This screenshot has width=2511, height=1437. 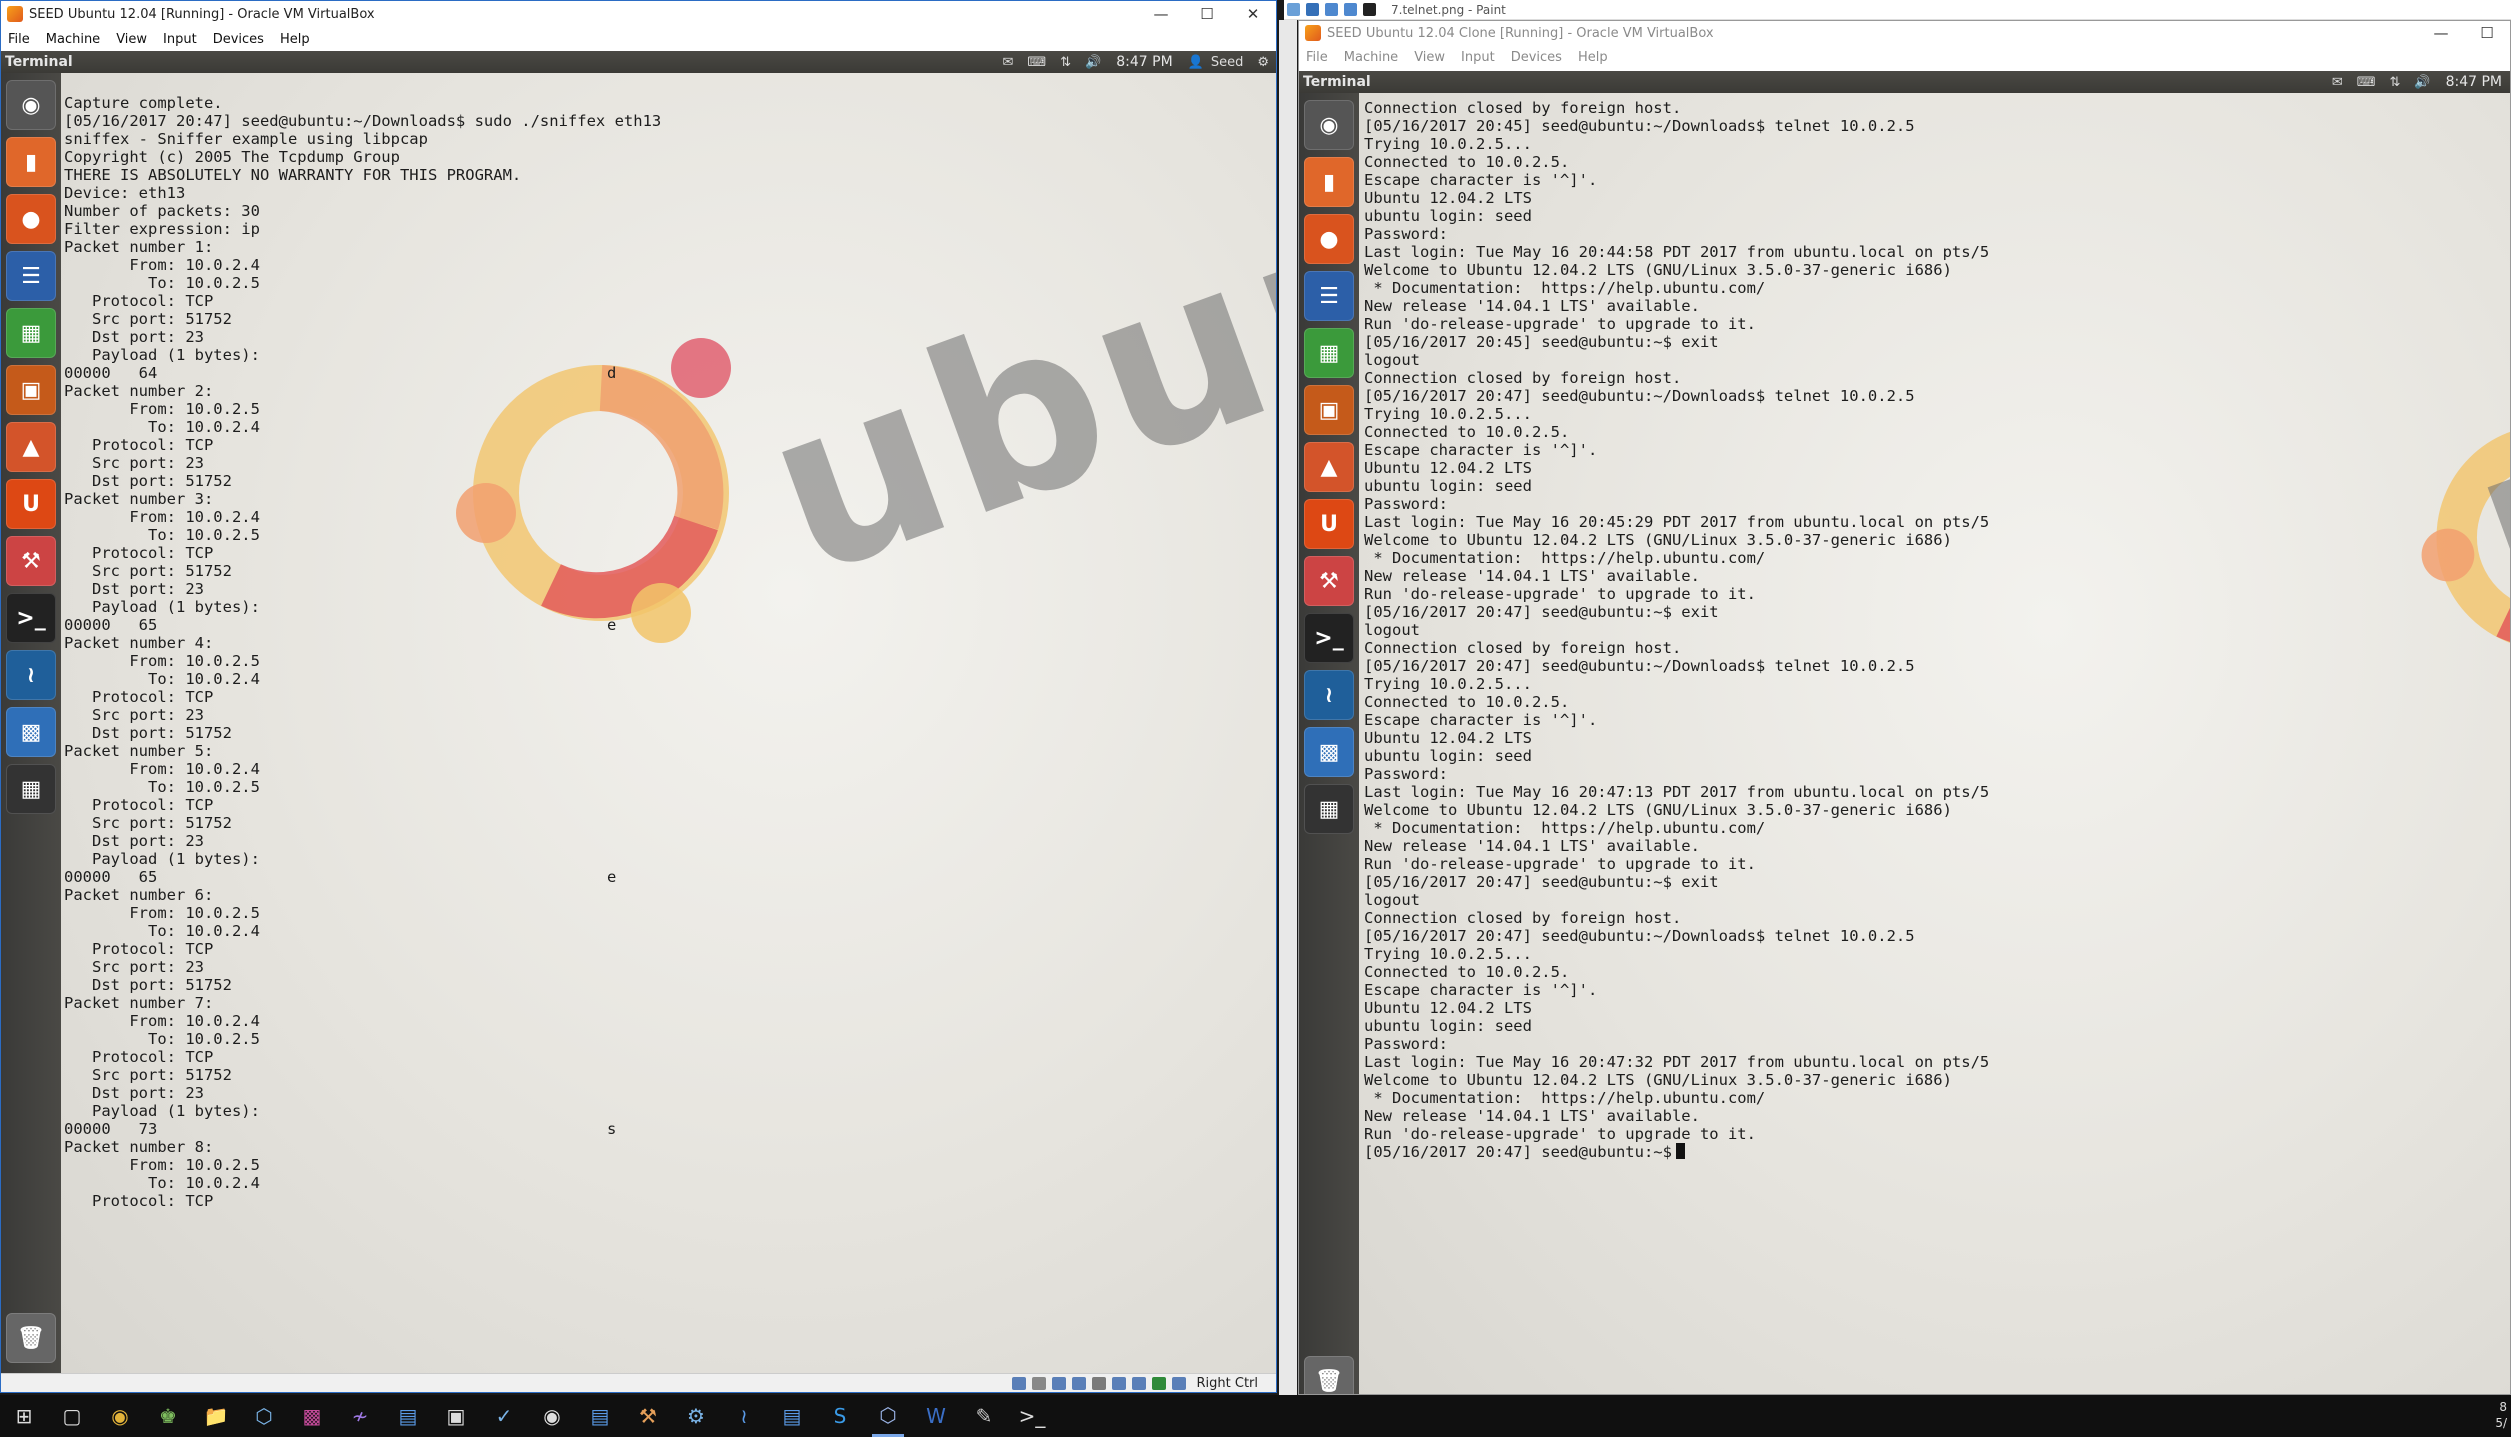 What do you see at coordinates (1161, 14) in the screenshot?
I see `minimize-button: —` at bounding box center [1161, 14].